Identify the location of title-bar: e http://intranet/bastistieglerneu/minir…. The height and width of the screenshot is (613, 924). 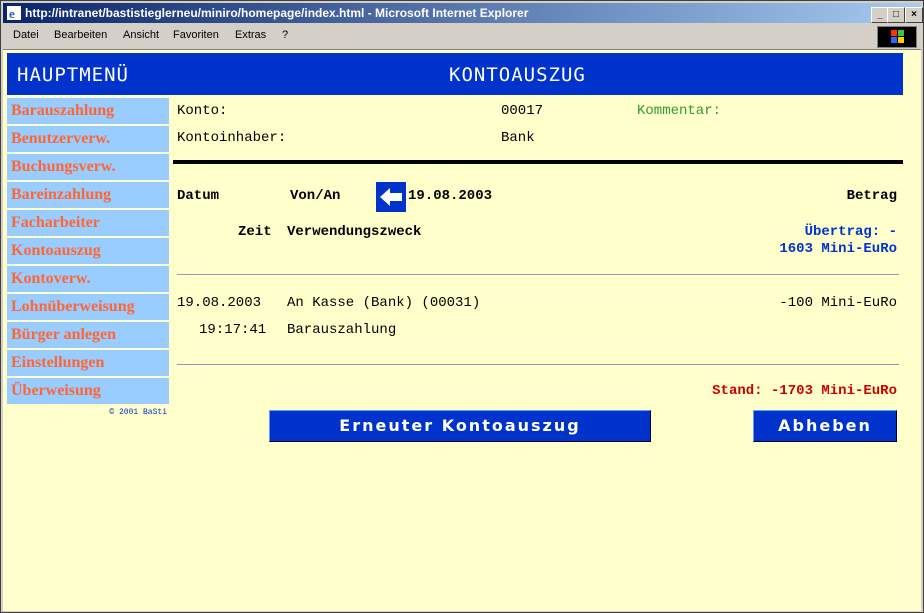
(463, 13).